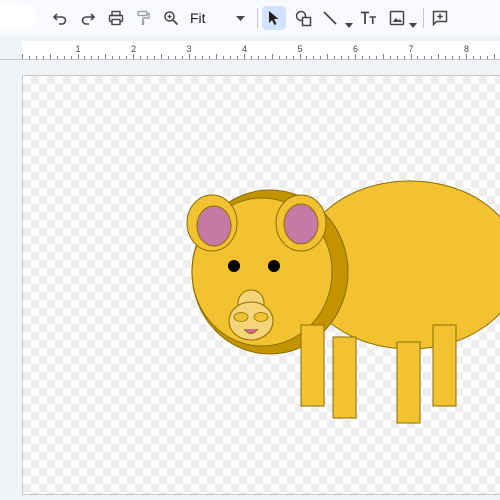 Image resolution: width=500 pixels, height=500 pixels. Describe the element at coordinates (251, 321) in the screenshot. I see `pig-snout` at that location.